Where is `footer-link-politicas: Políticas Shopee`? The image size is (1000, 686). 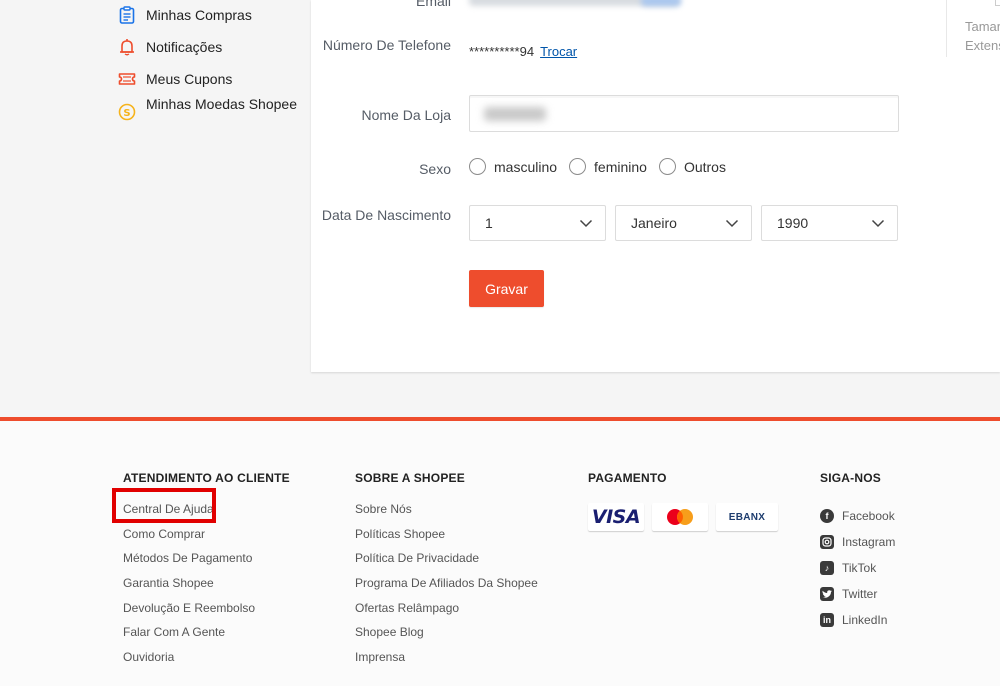
footer-link-politicas: Políticas Shopee is located at coordinates (446, 540).